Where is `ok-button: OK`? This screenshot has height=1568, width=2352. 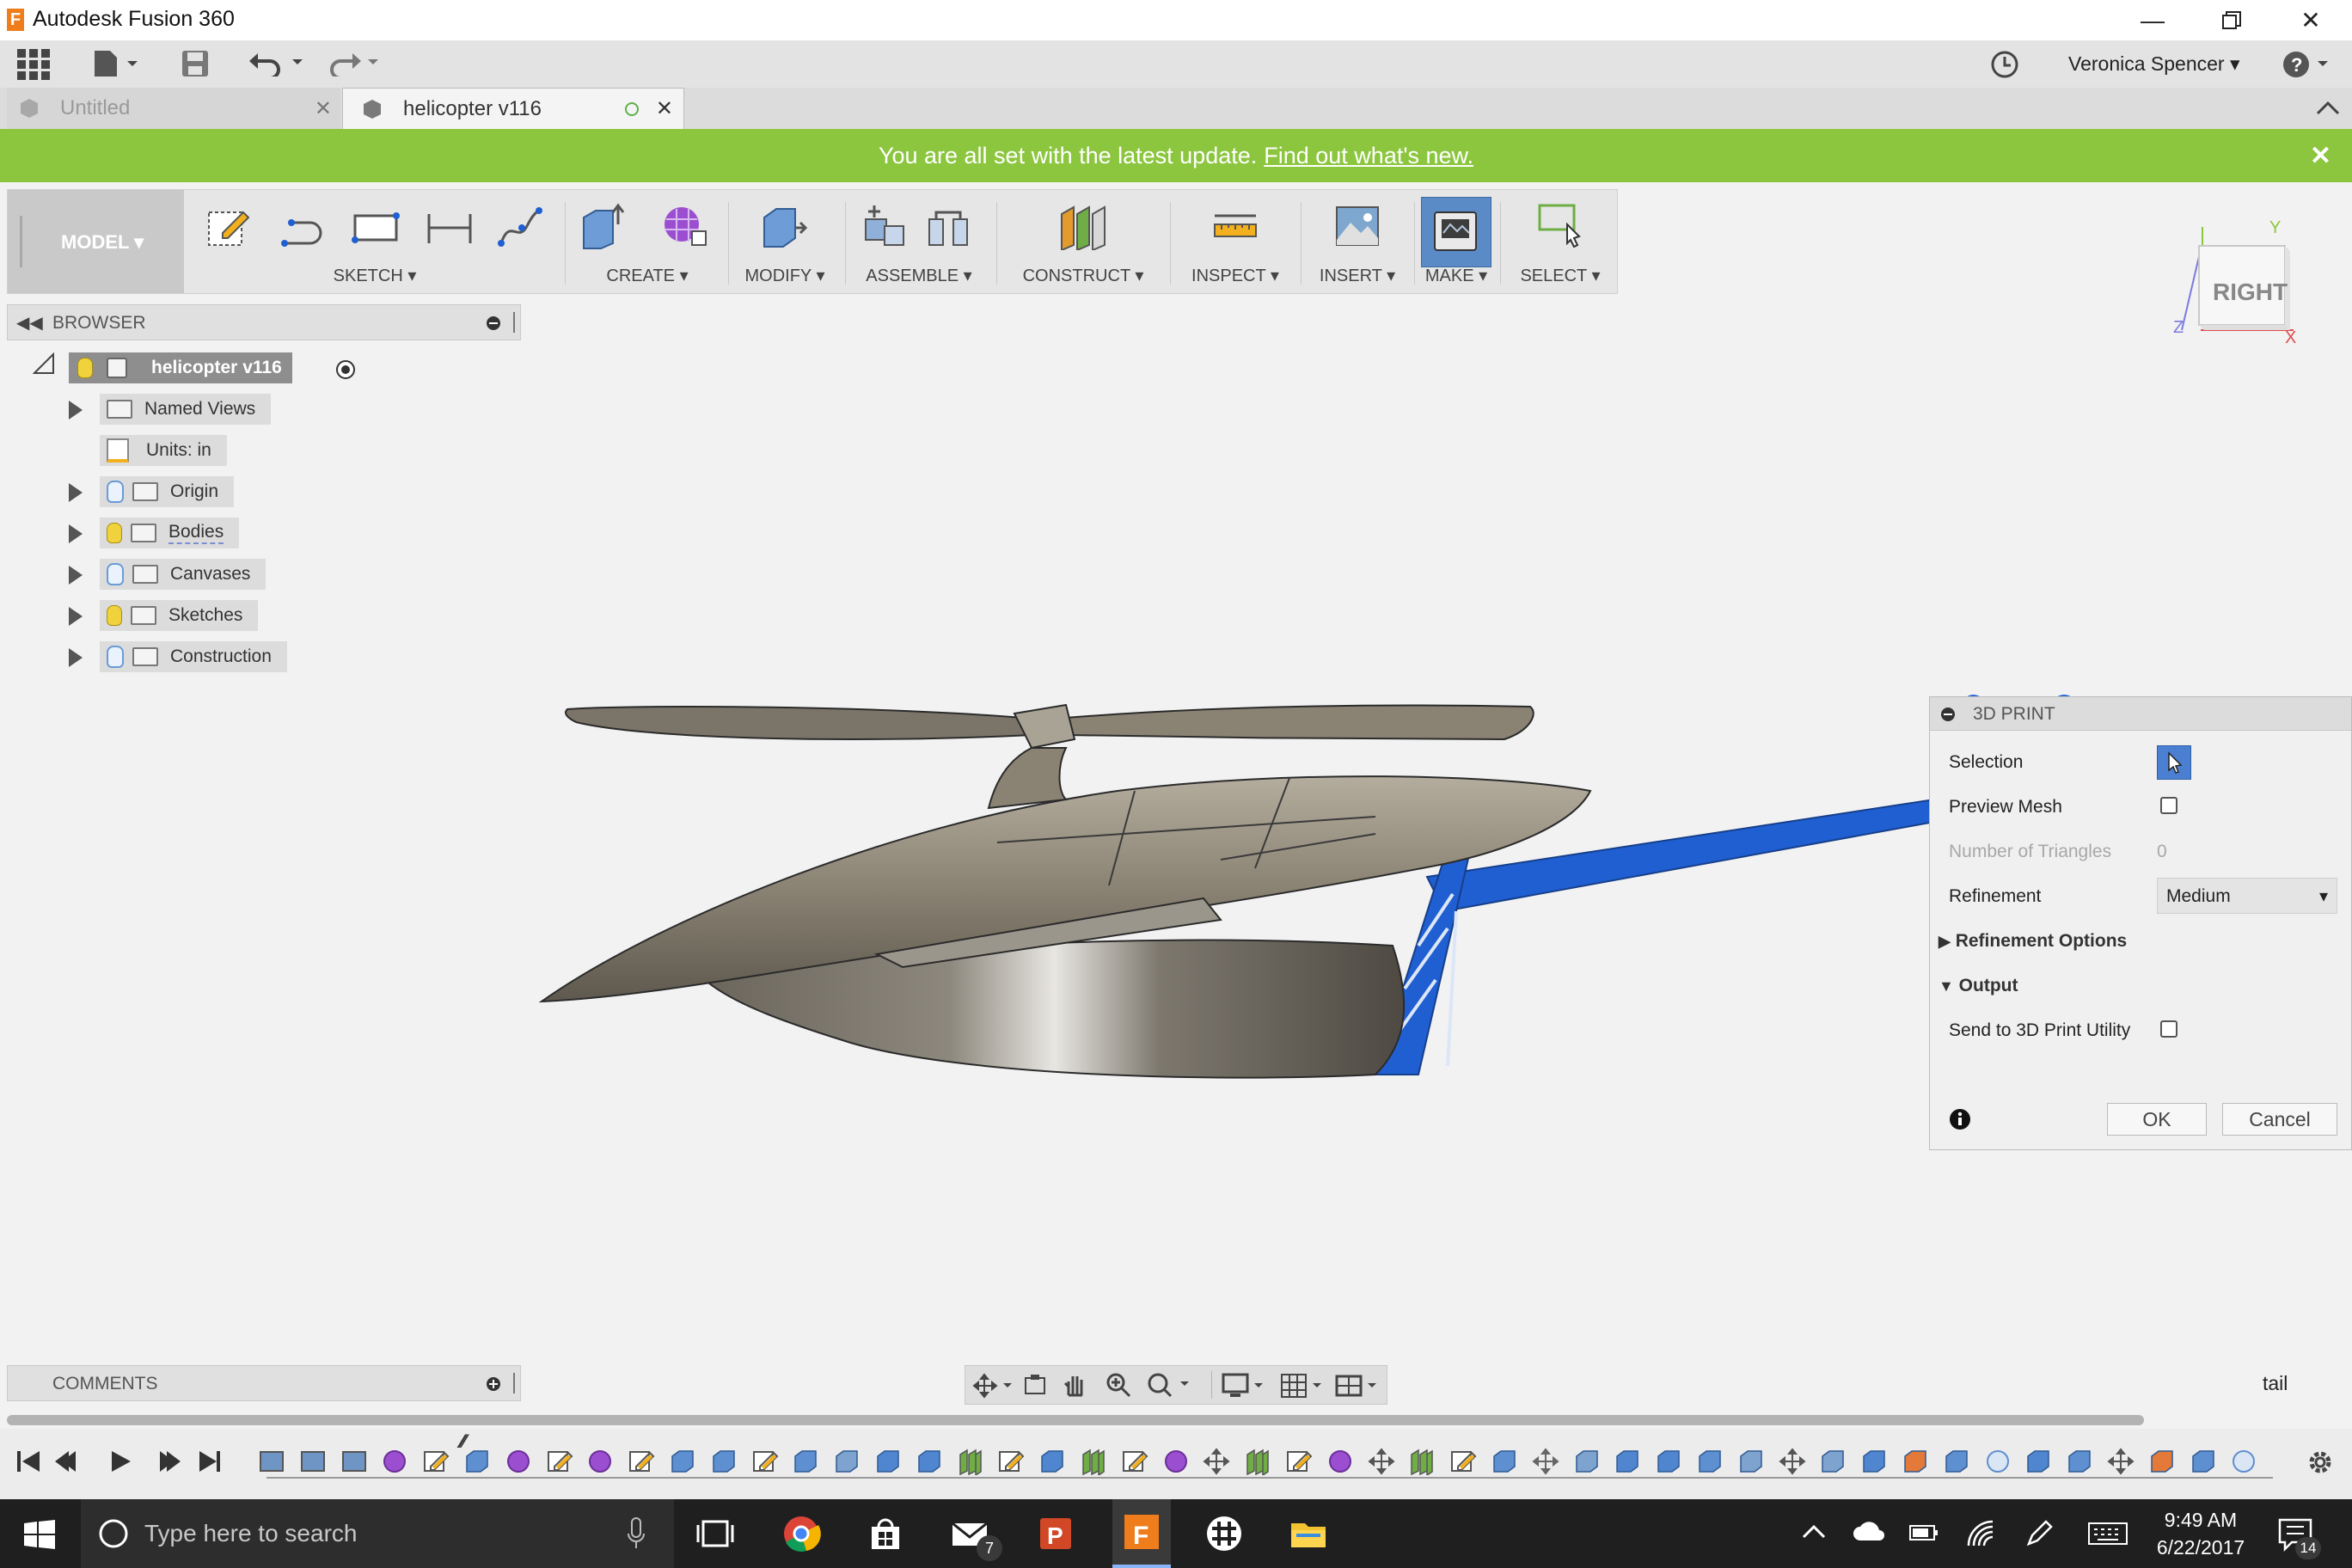
ok-button: OK is located at coordinates (2157, 1119).